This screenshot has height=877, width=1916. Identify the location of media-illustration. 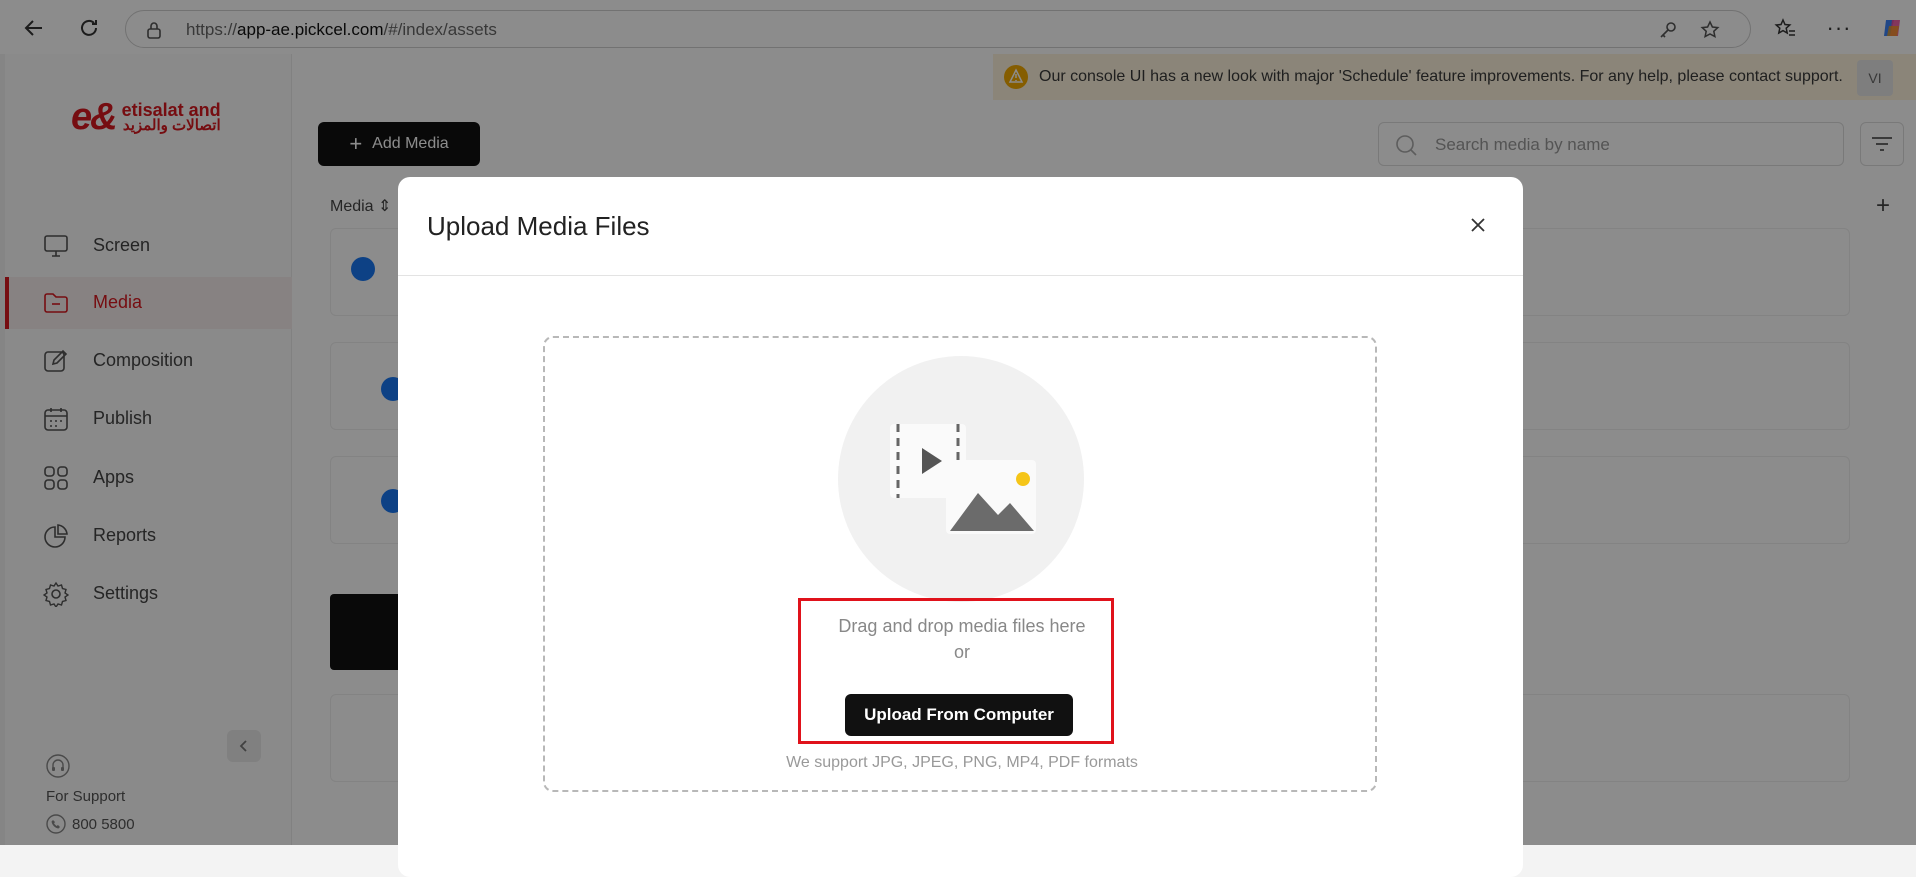
(961, 479).